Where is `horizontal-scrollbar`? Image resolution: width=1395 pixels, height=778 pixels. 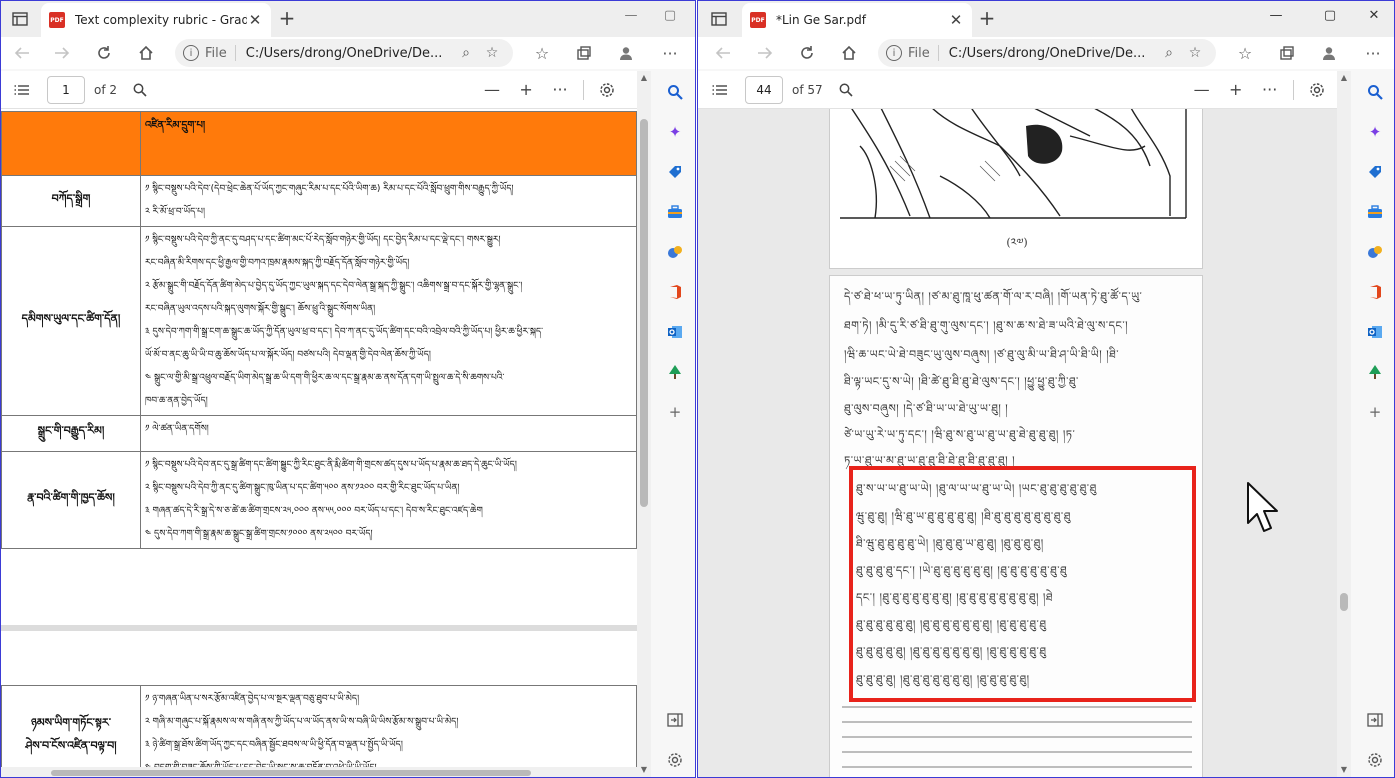 horizontal-scrollbar is located at coordinates (319, 772).